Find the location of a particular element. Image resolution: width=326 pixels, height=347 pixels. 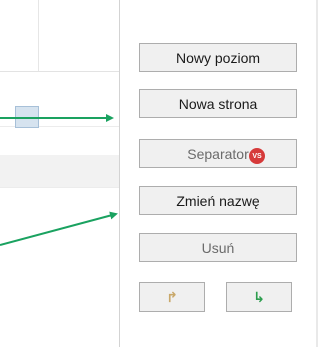

curved-arrow-down-icon: ↳ is located at coordinates (259, 297).